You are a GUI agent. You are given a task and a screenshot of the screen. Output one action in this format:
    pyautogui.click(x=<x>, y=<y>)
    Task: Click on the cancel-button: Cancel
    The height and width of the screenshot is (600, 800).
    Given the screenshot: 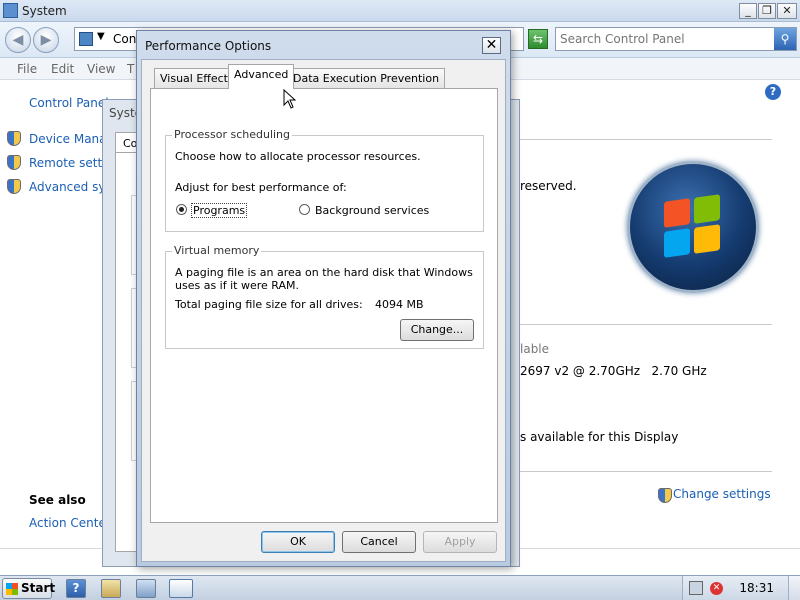 What is the action you would take?
    pyautogui.click(x=379, y=542)
    